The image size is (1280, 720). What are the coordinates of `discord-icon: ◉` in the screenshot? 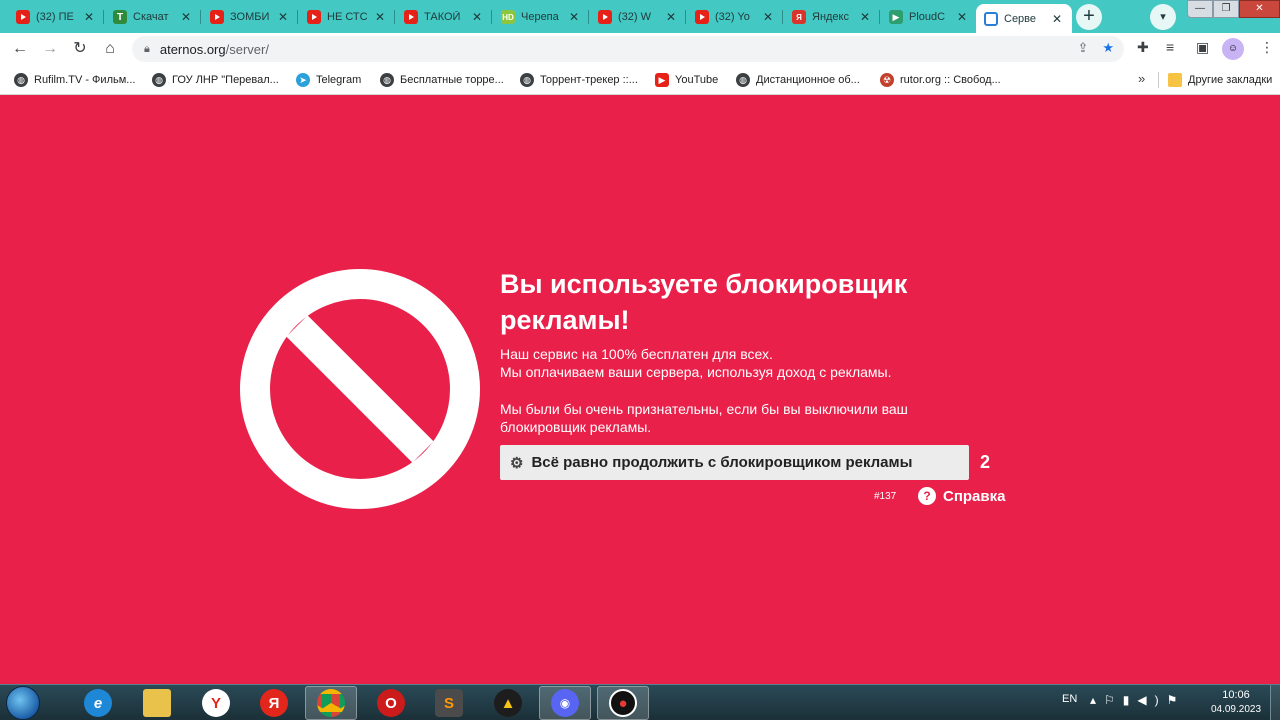 It's located at (565, 703).